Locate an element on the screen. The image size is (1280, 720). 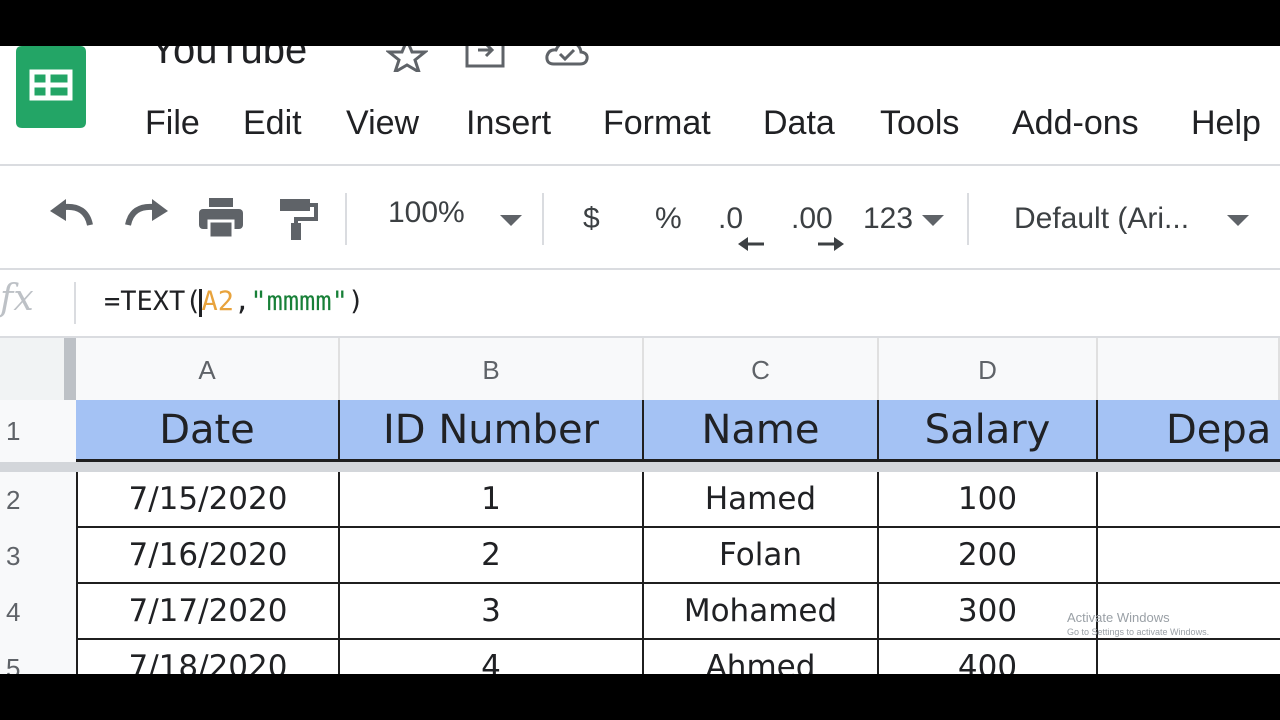
sheets-logo-icon is located at coordinates (51, 87).